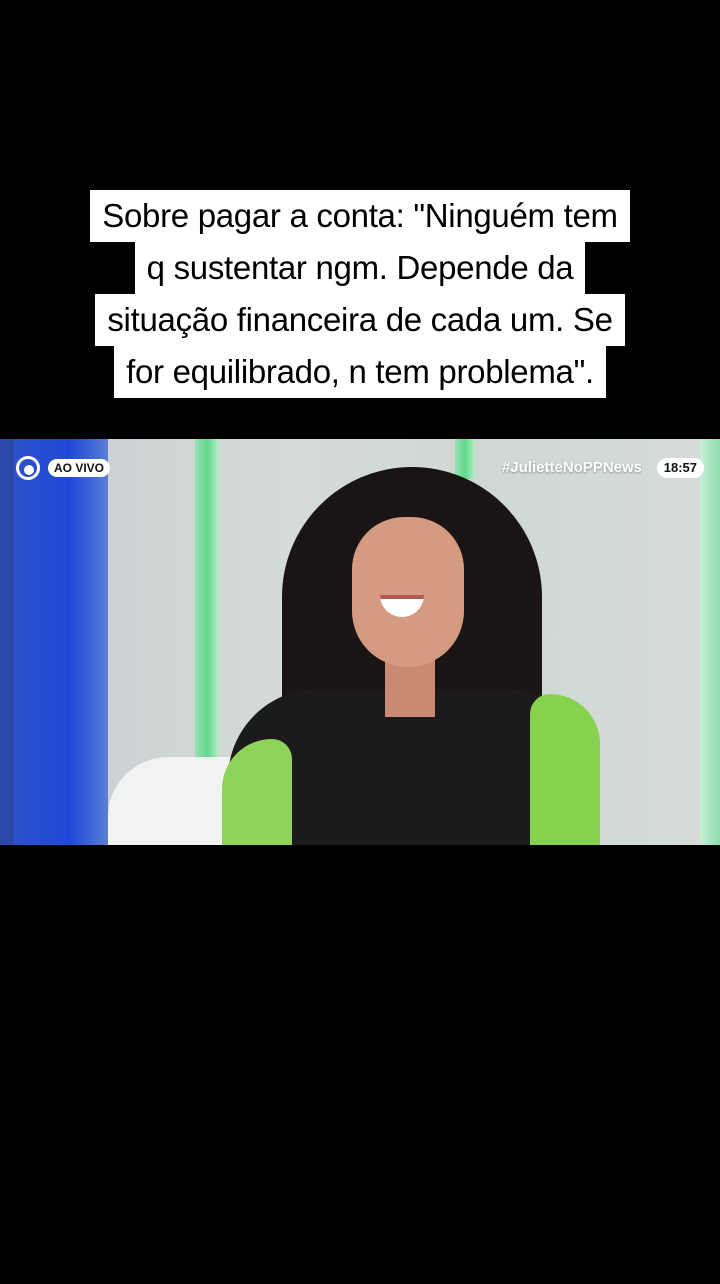  I want to click on live-badge: AO VIVO, so click(79, 468).